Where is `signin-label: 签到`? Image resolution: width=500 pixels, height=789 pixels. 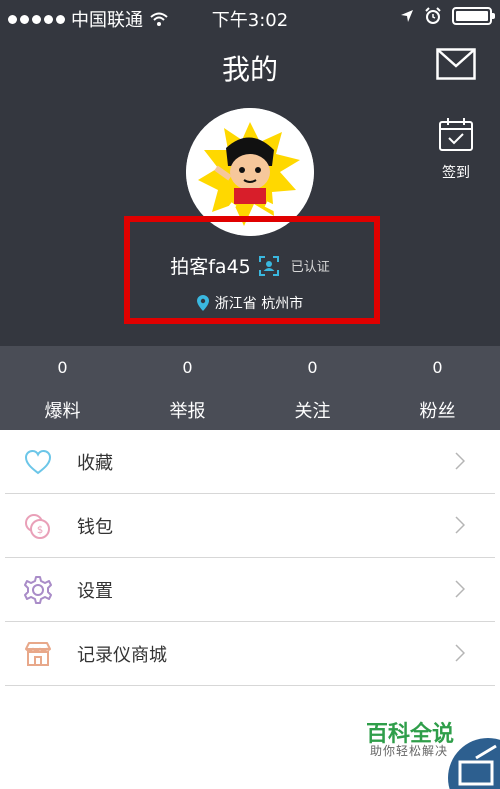
signin-label: 签到 is located at coordinates (456, 173).